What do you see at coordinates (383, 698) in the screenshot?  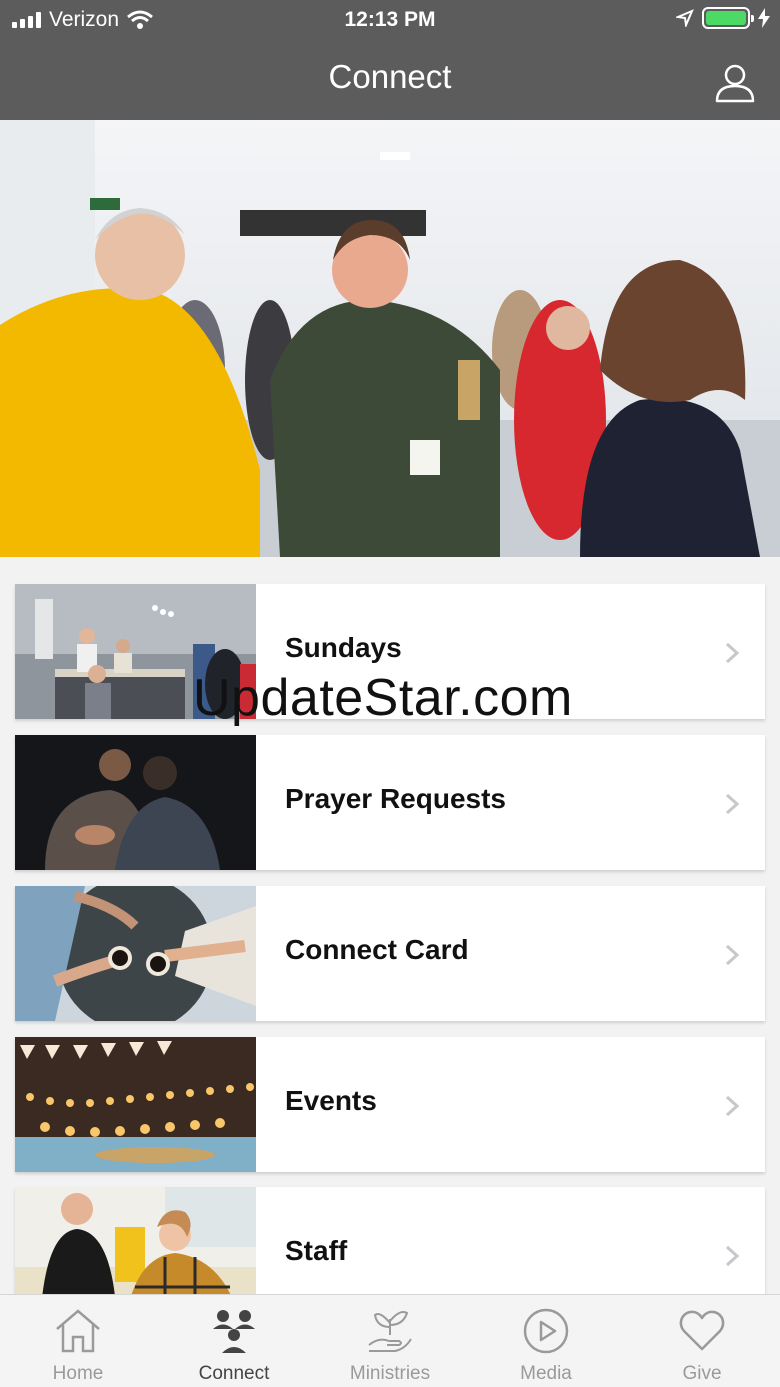 I see `watermark: UpdateStar.com` at bounding box center [383, 698].